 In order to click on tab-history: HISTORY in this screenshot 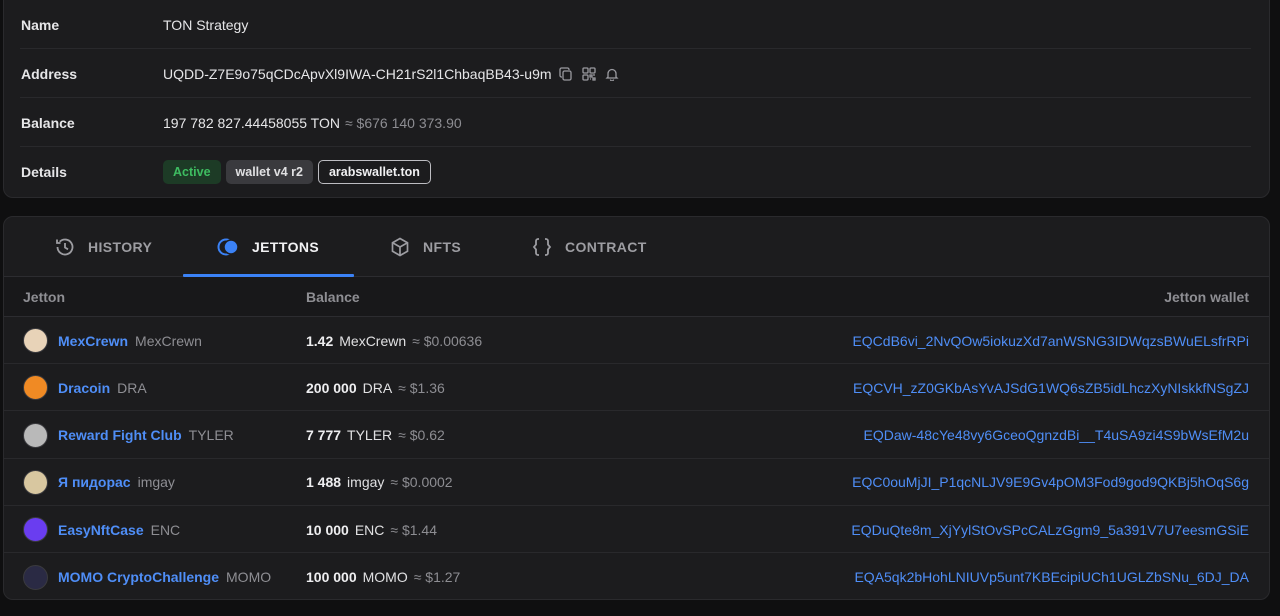, I will do `click(102, 247)`.